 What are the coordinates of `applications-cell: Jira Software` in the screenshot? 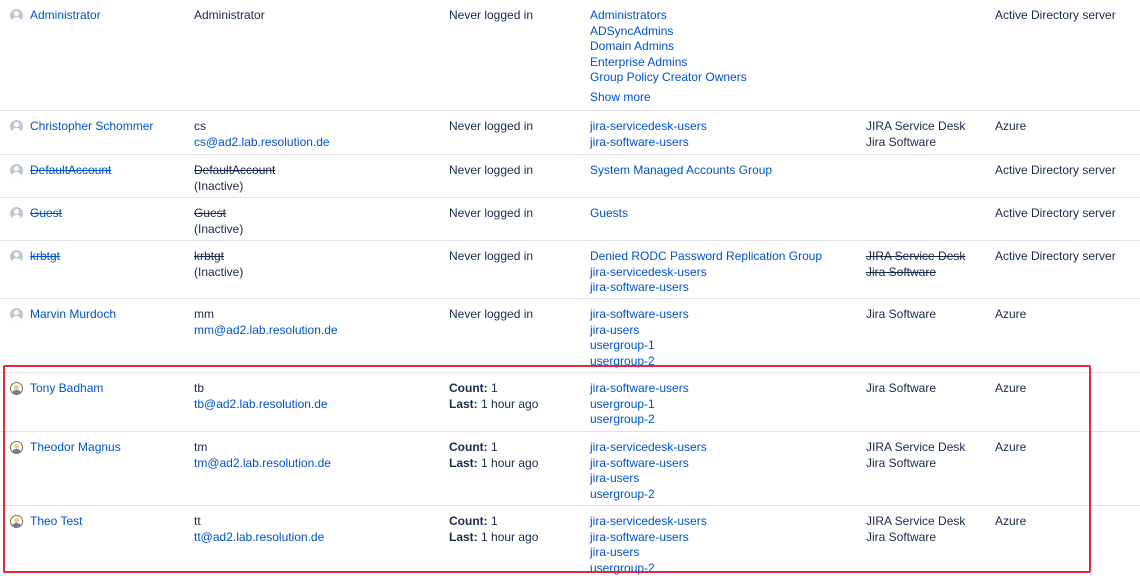 It's located at (928, 389).